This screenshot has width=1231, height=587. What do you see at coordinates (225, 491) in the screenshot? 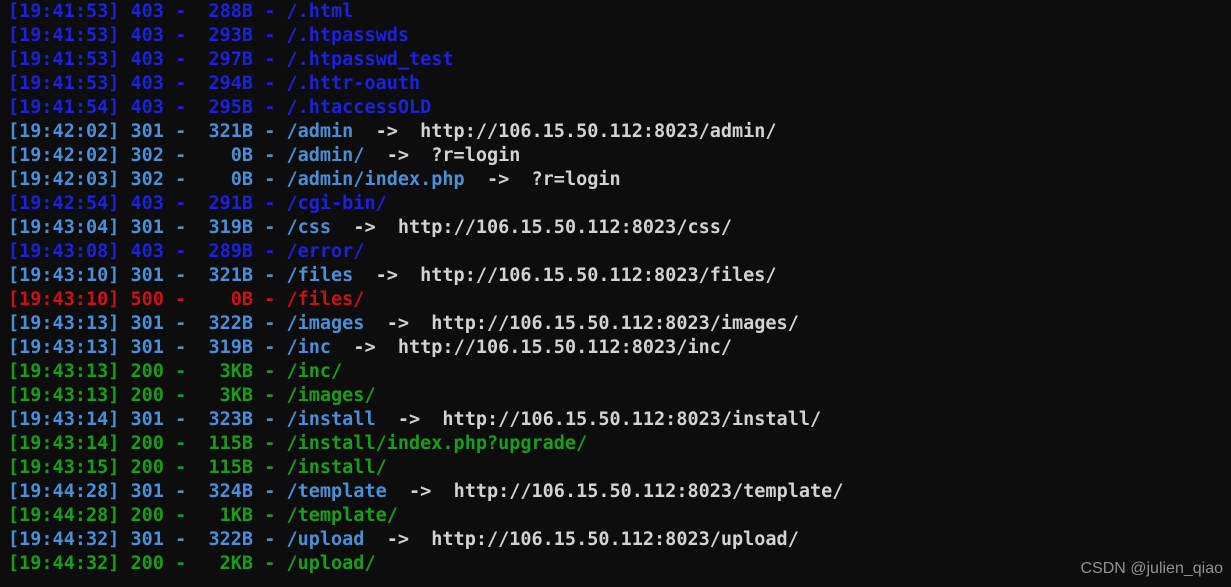
I see `log-size: 324B` at bounding box center [225, 491].